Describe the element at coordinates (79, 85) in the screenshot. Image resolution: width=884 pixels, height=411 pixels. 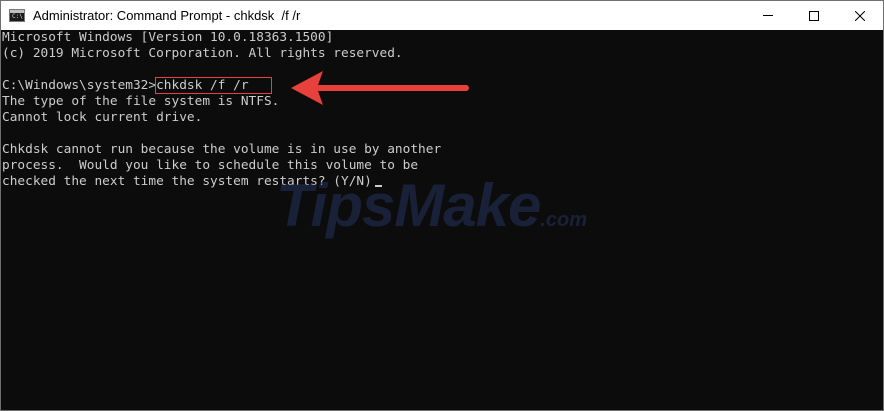
I see `command-prompt-path: C:\Windows\system32>` at that location.